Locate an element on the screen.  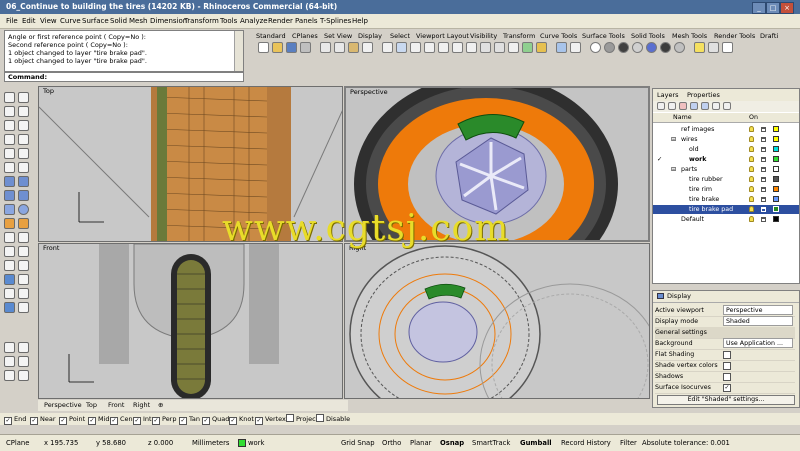
osnap-toggle: Osnap is located at coordinates (452, 443).